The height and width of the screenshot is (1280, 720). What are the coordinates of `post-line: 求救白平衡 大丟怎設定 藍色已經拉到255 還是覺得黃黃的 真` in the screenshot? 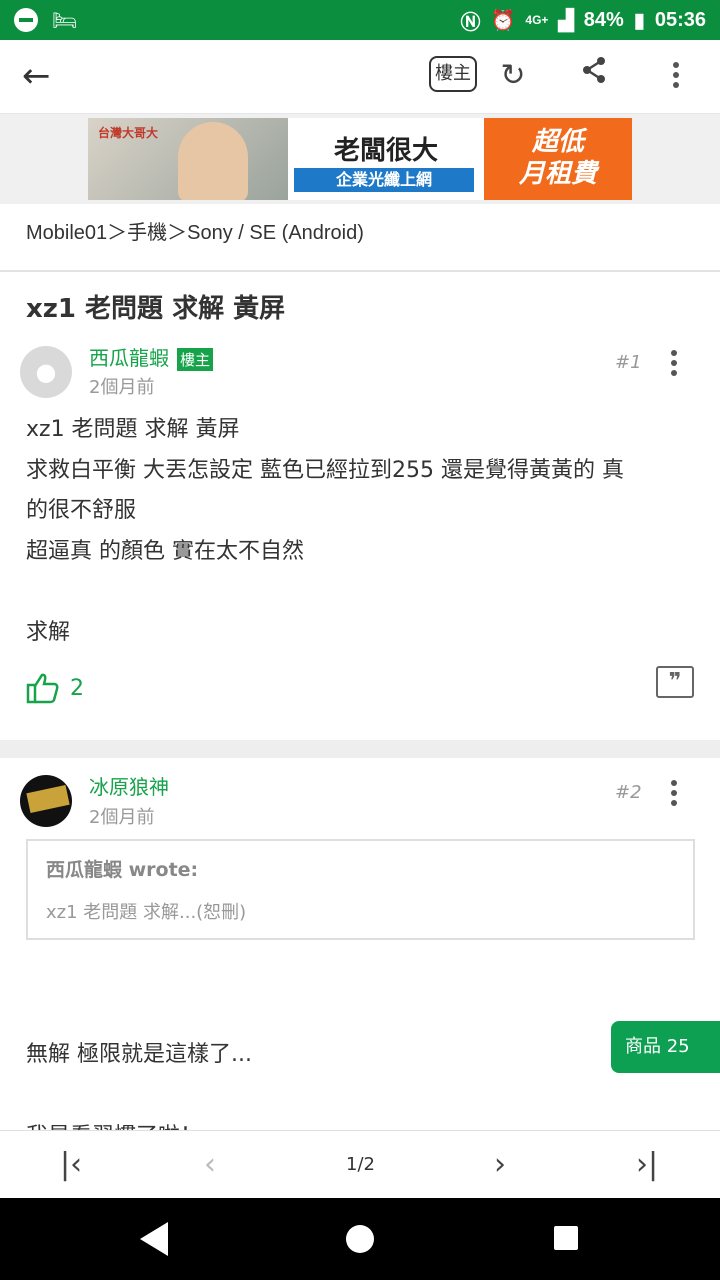 It's located at (325, 470).